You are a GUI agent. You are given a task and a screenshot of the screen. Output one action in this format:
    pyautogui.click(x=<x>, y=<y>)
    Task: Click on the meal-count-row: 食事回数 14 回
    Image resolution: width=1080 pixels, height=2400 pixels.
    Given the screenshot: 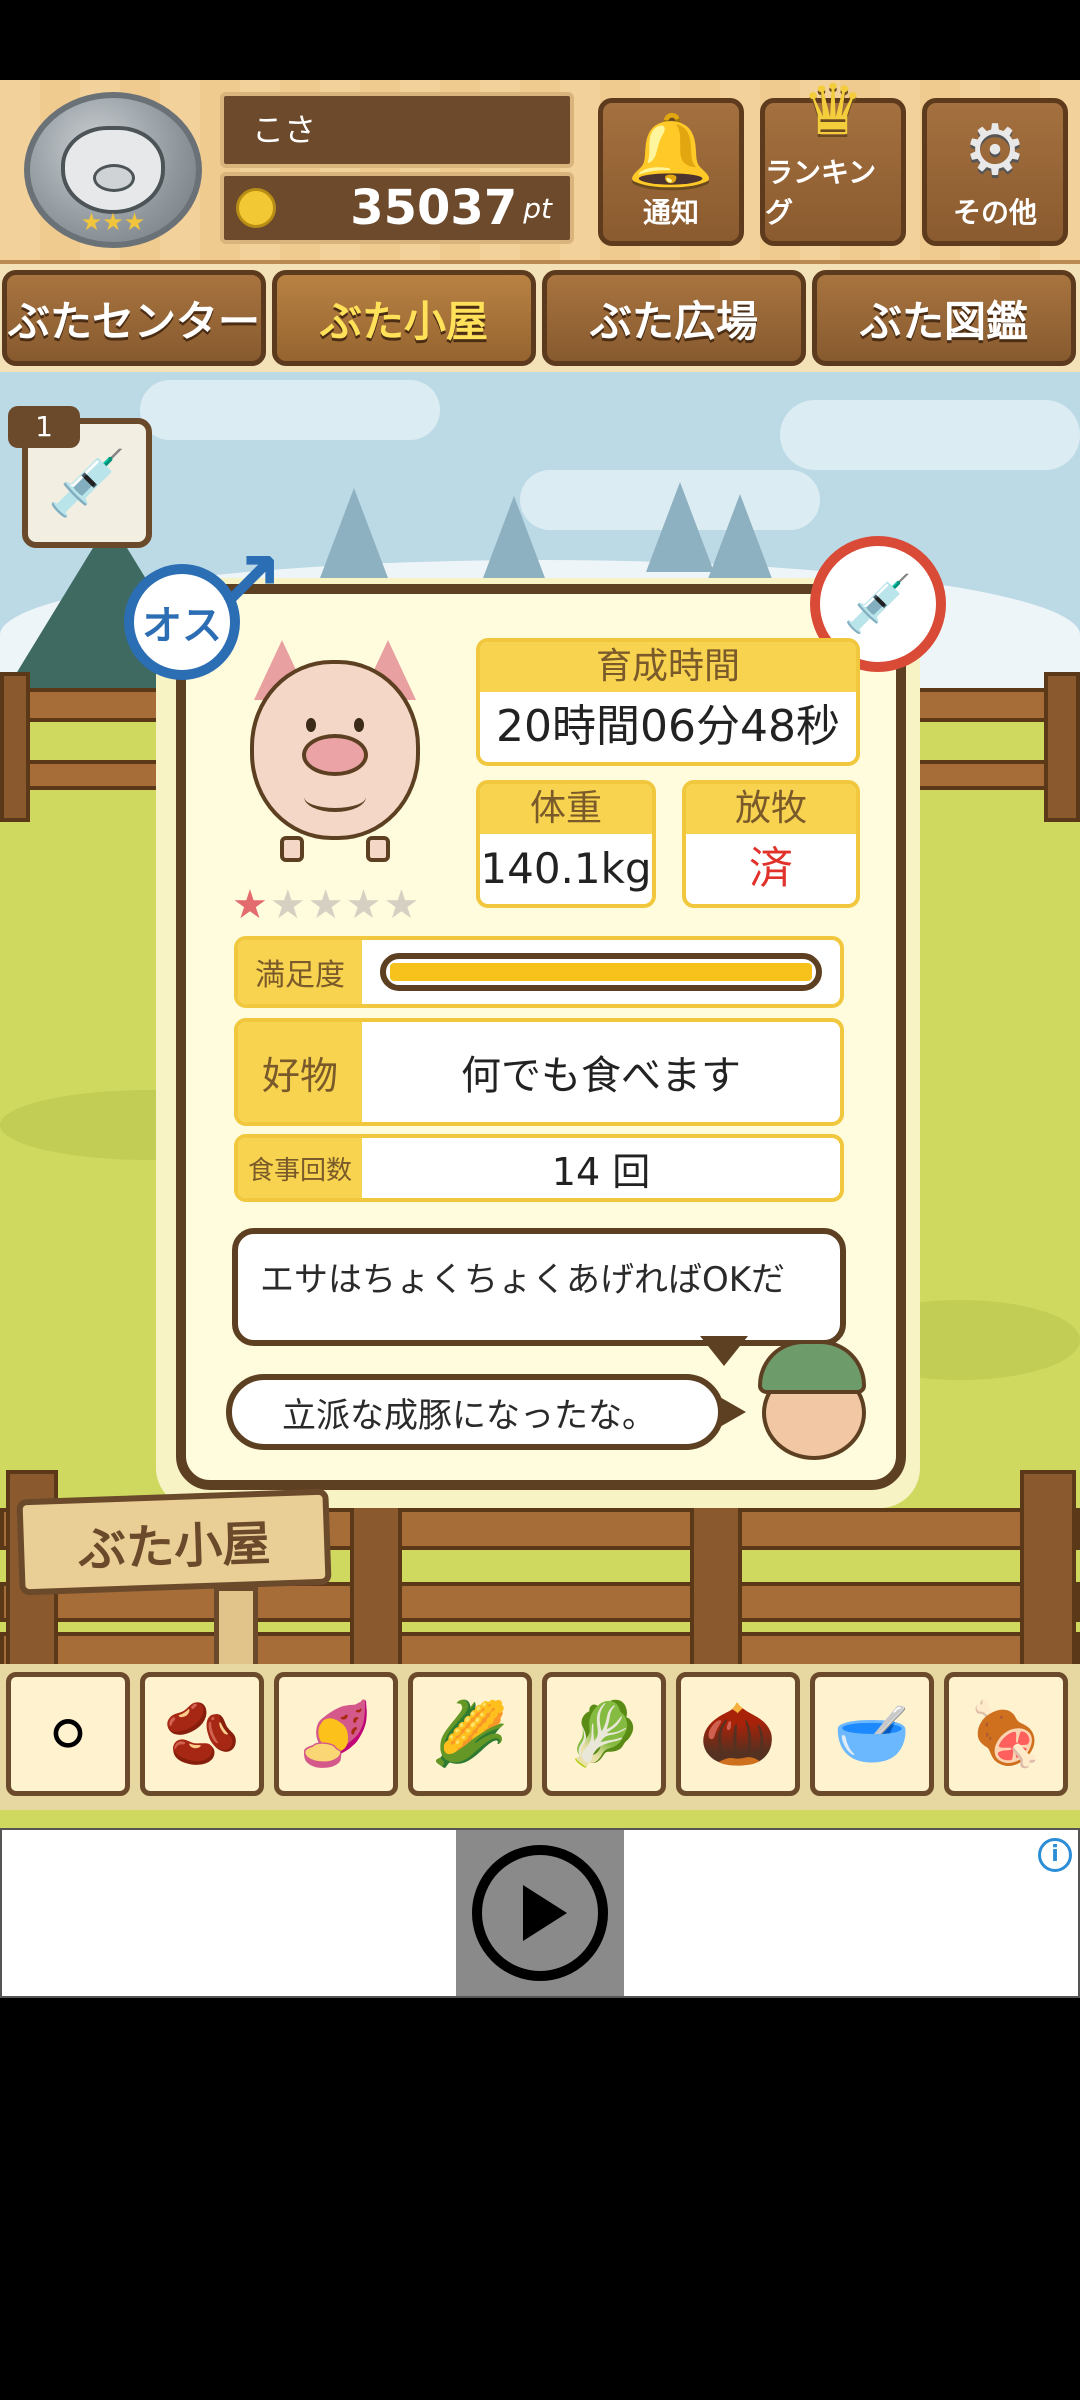 What is the action you would take?
    pyautogui.click(x=539, y=1168)
    